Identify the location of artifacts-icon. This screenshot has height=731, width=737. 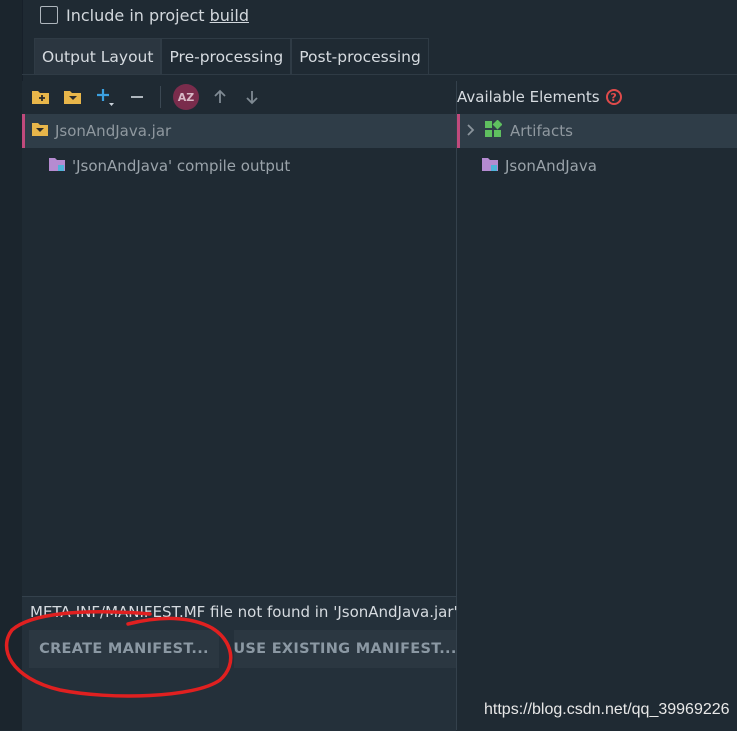
(493, 130).